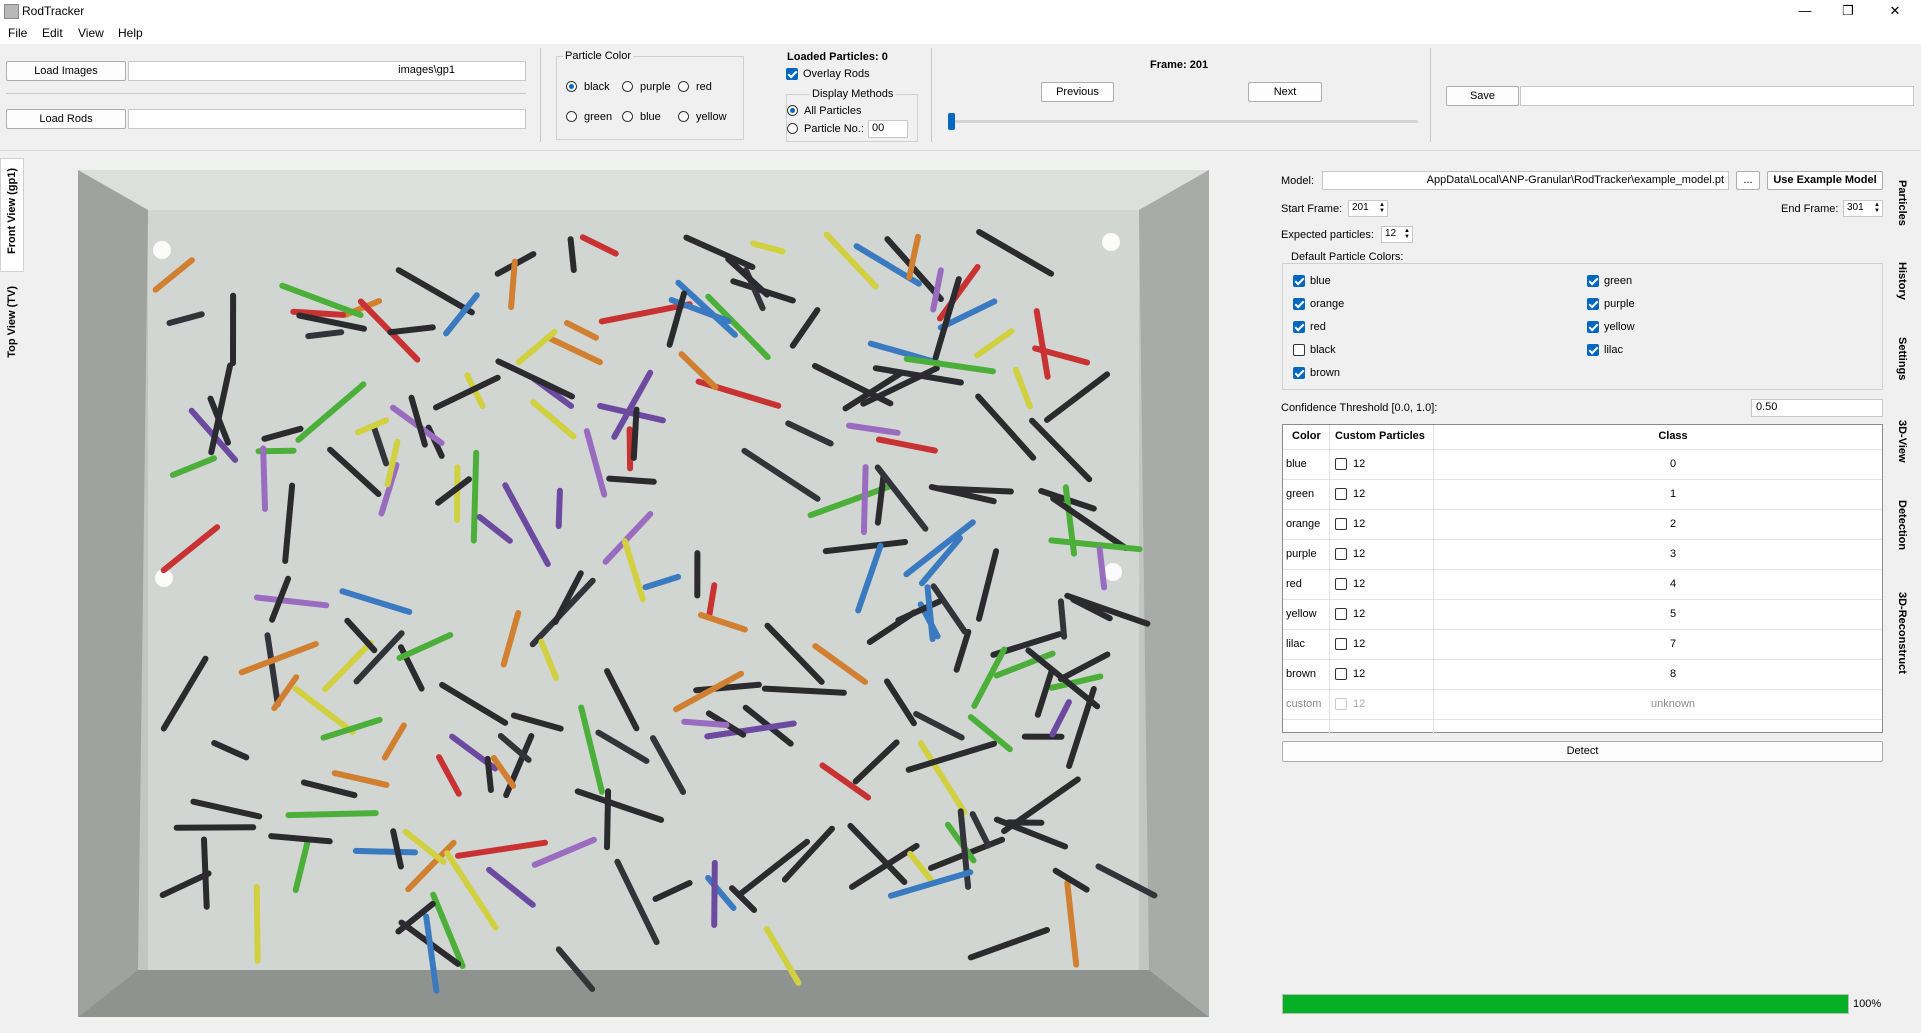  What do you see at coordinates (792, 110) in the screenshot?
I see `all-particles-radio` at bounding box center [792, 110].